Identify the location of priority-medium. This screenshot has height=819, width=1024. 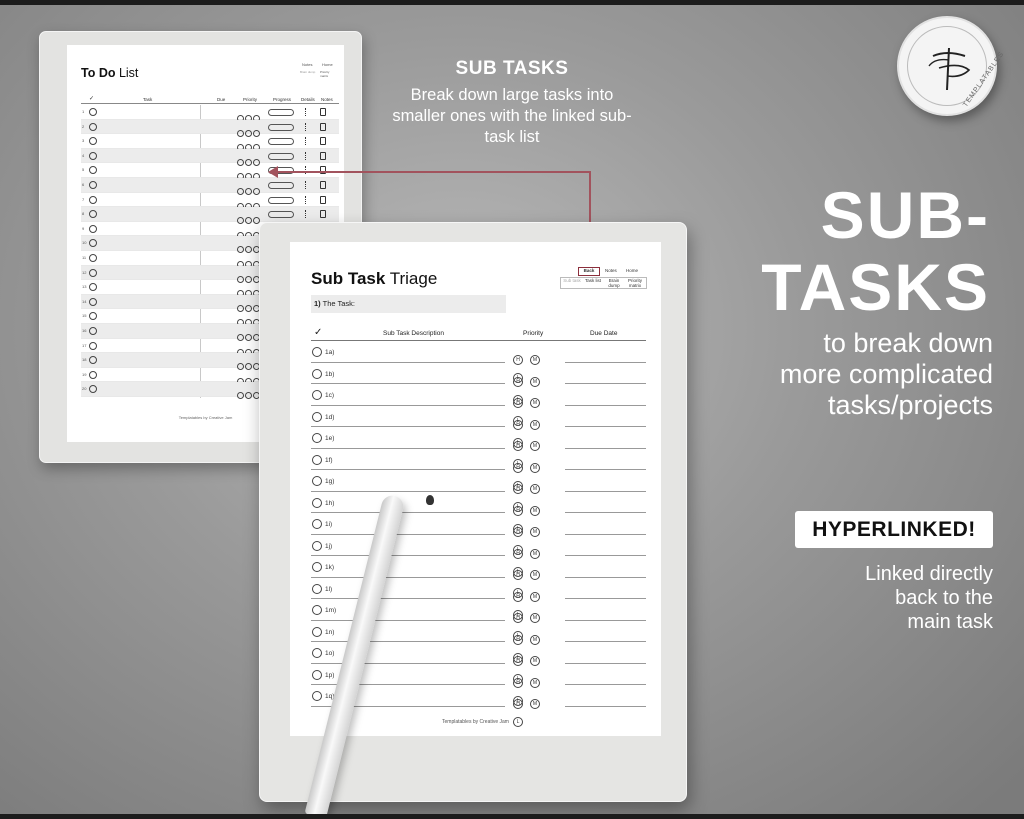
(248, 396).